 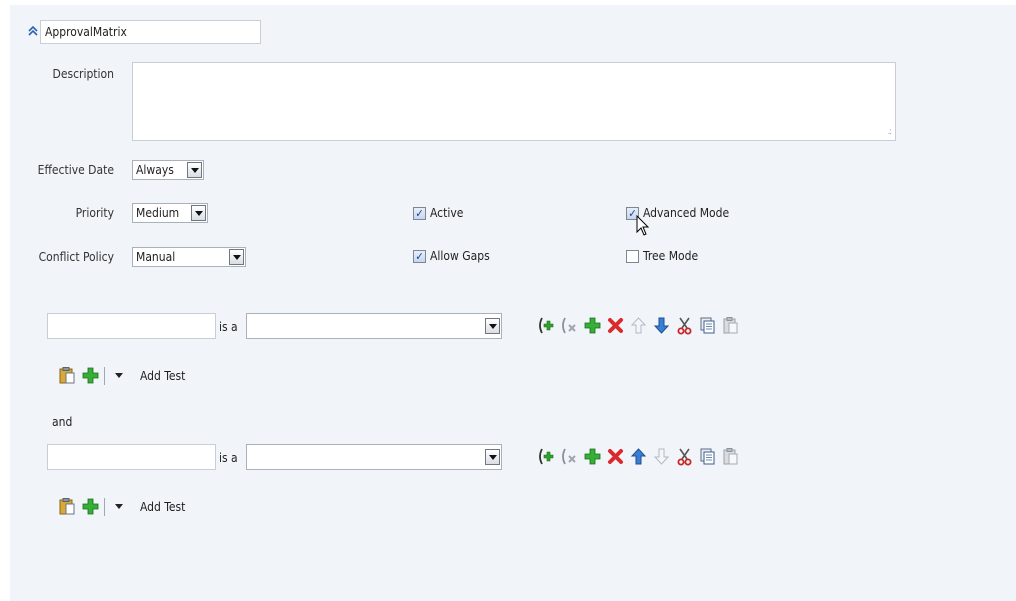 I want to click on test-2-left-operand-input, so click(x=131, y=457).